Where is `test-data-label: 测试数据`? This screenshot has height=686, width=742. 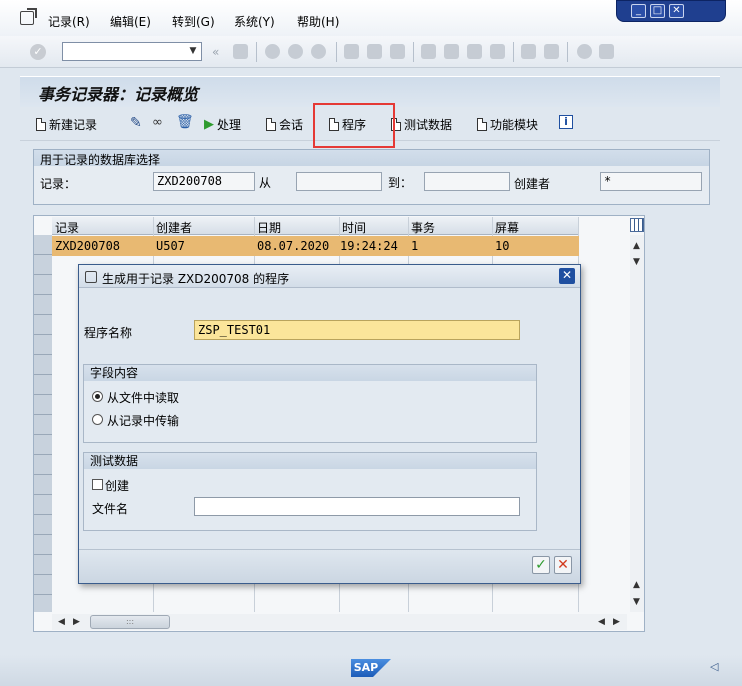
test-data-label: 测试数据 is located at coordinates (428, 124).